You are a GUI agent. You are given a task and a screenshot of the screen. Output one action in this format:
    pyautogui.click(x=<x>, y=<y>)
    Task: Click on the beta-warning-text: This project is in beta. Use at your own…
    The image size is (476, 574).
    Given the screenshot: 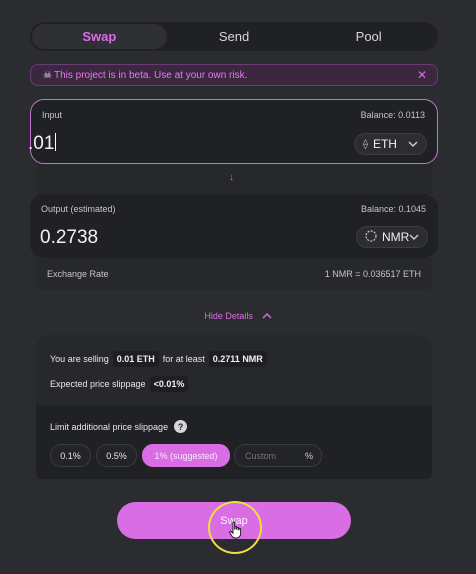 What is the action you would take?
    pyautogui.click(x=150, y=75)
    